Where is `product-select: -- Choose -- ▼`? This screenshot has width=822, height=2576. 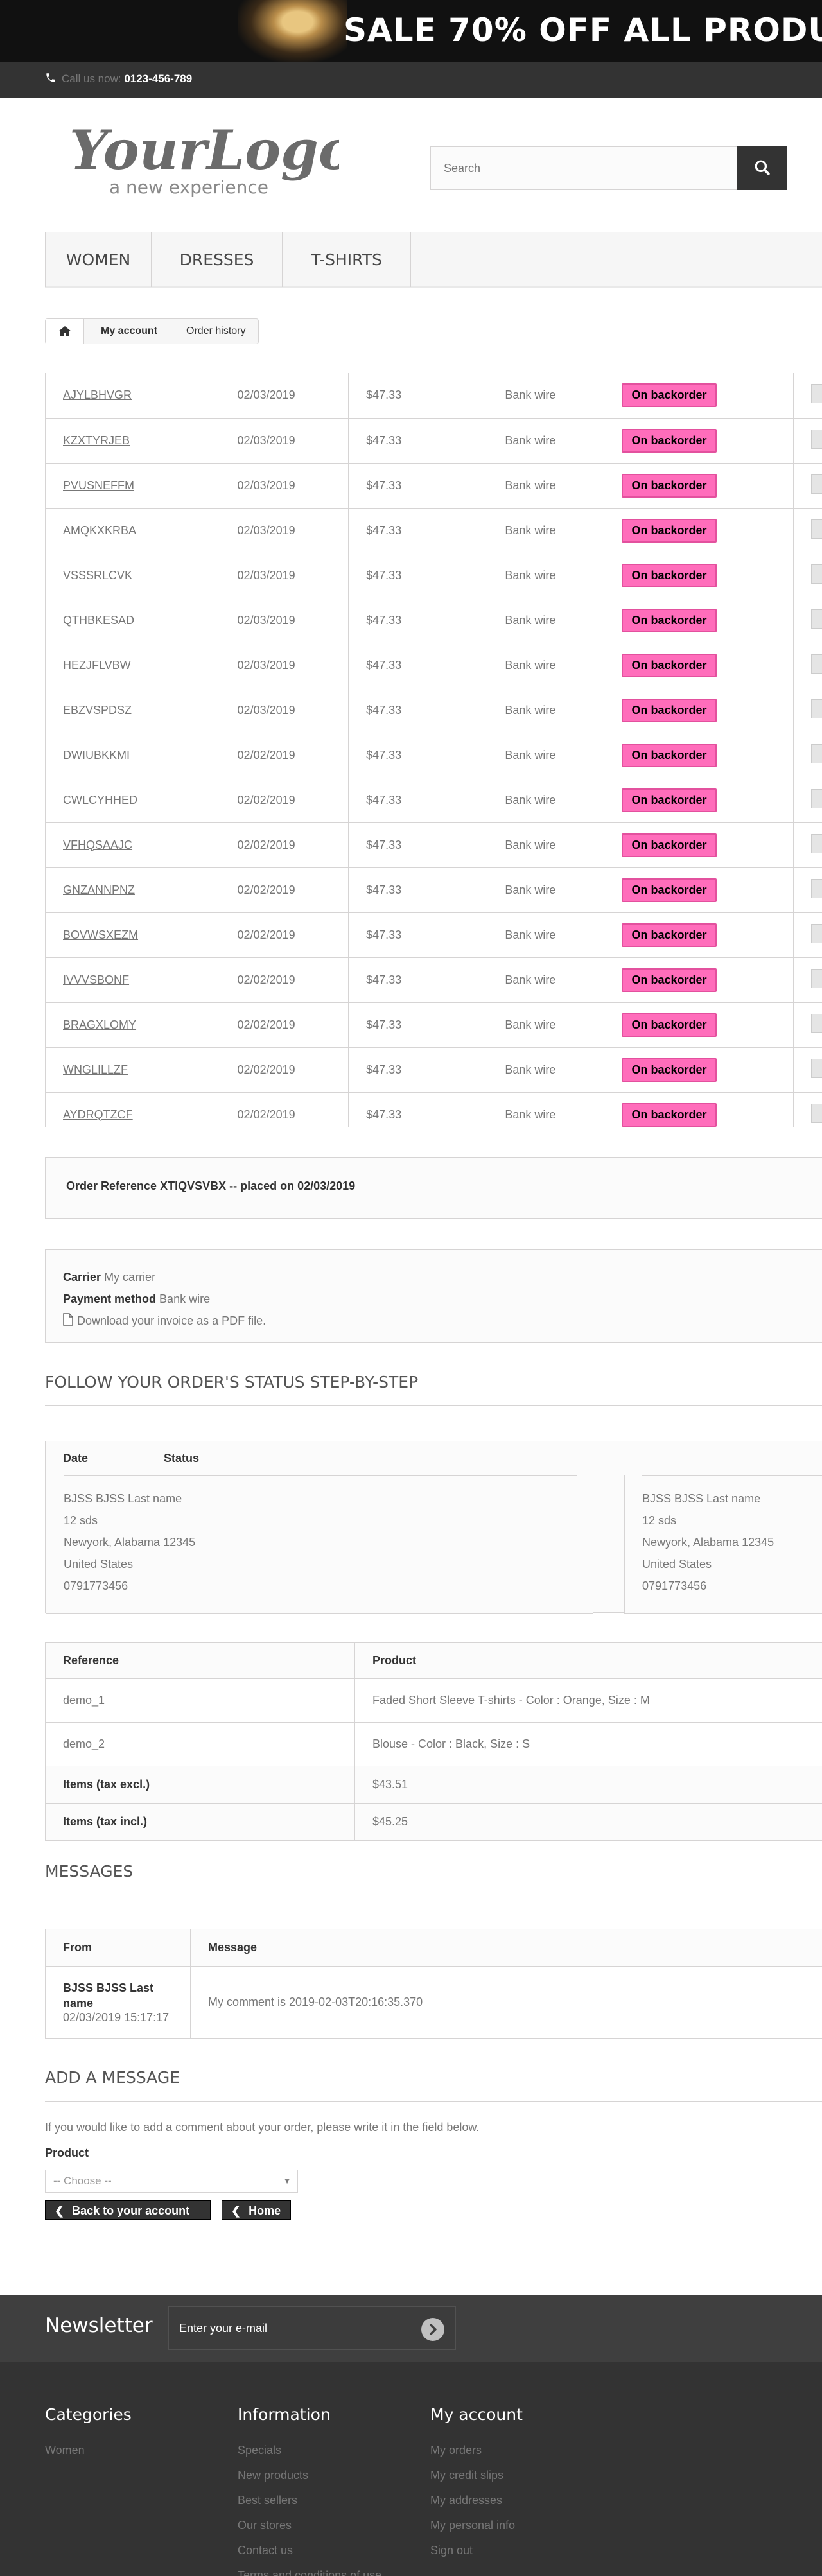
product-select: -- Choose -- ▼ is located at coordinates (172, 2181).